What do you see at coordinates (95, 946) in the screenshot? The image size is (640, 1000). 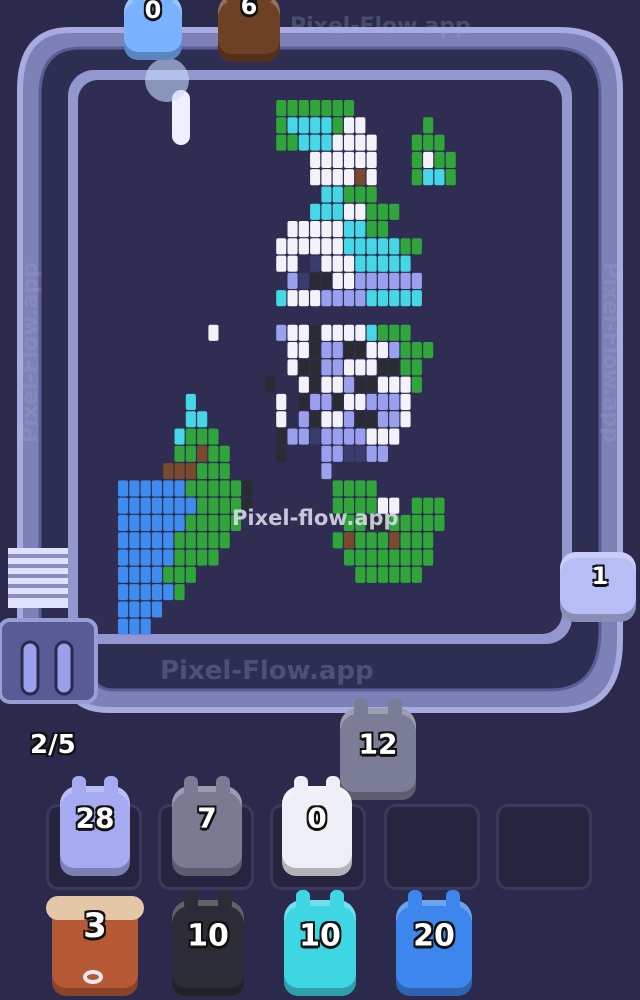 I see `waiting-bull-brown` at bounding box center [95, 946].